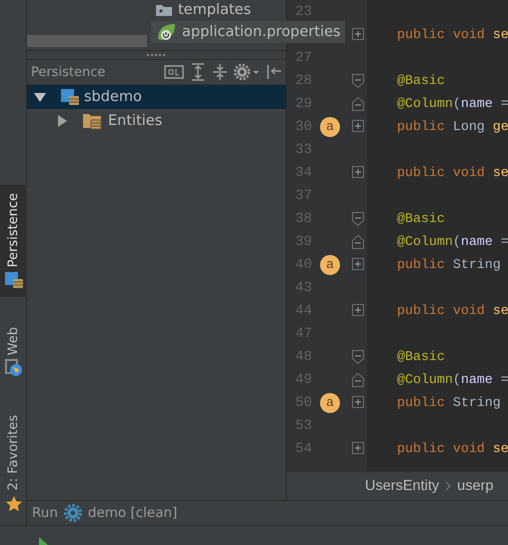  What do you see at coordinates (198, 72) in the screenshot?
I see `expand-all-icon` at bounding box center [198, 72].